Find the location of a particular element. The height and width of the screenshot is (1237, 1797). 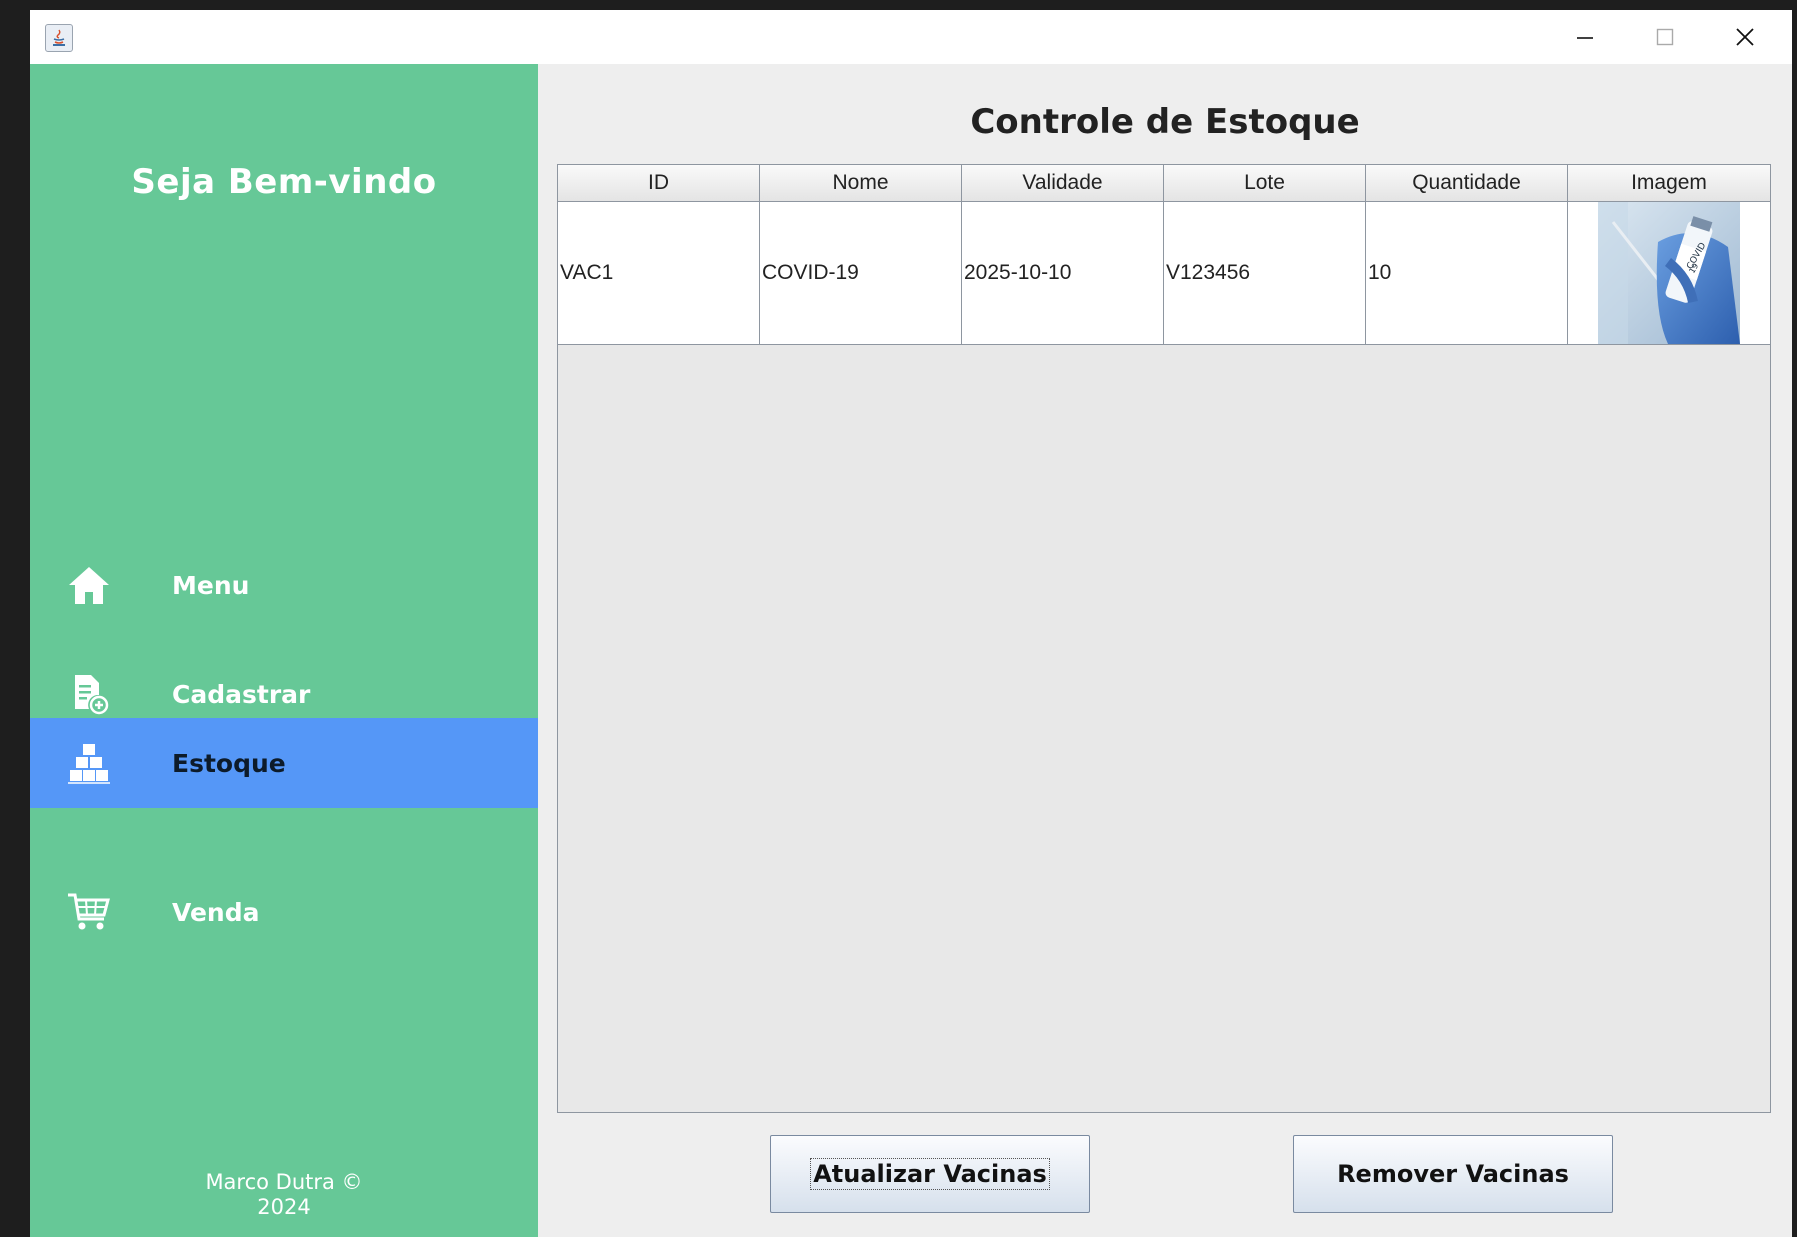

column-header-id: ID is located at coordinates (659, 183).